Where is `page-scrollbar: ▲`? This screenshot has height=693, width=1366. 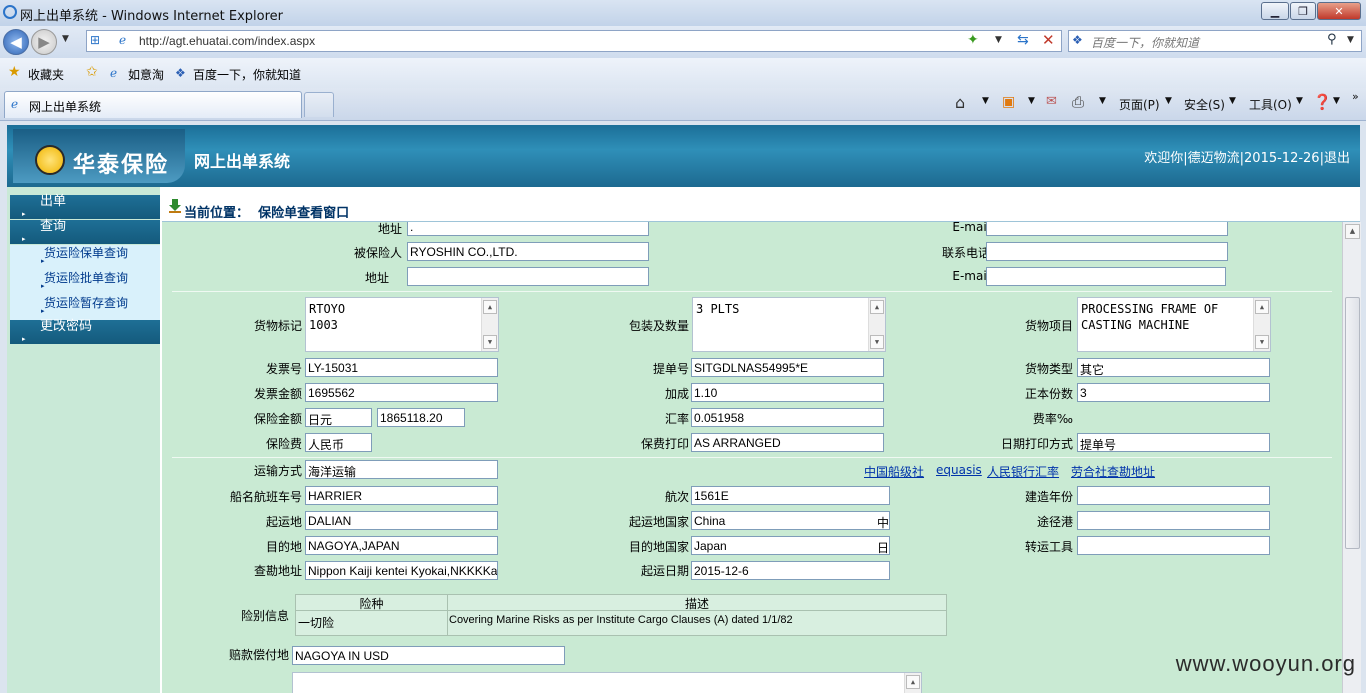
page-scrollbar: ▲ is located at coordinates (1351, 457).